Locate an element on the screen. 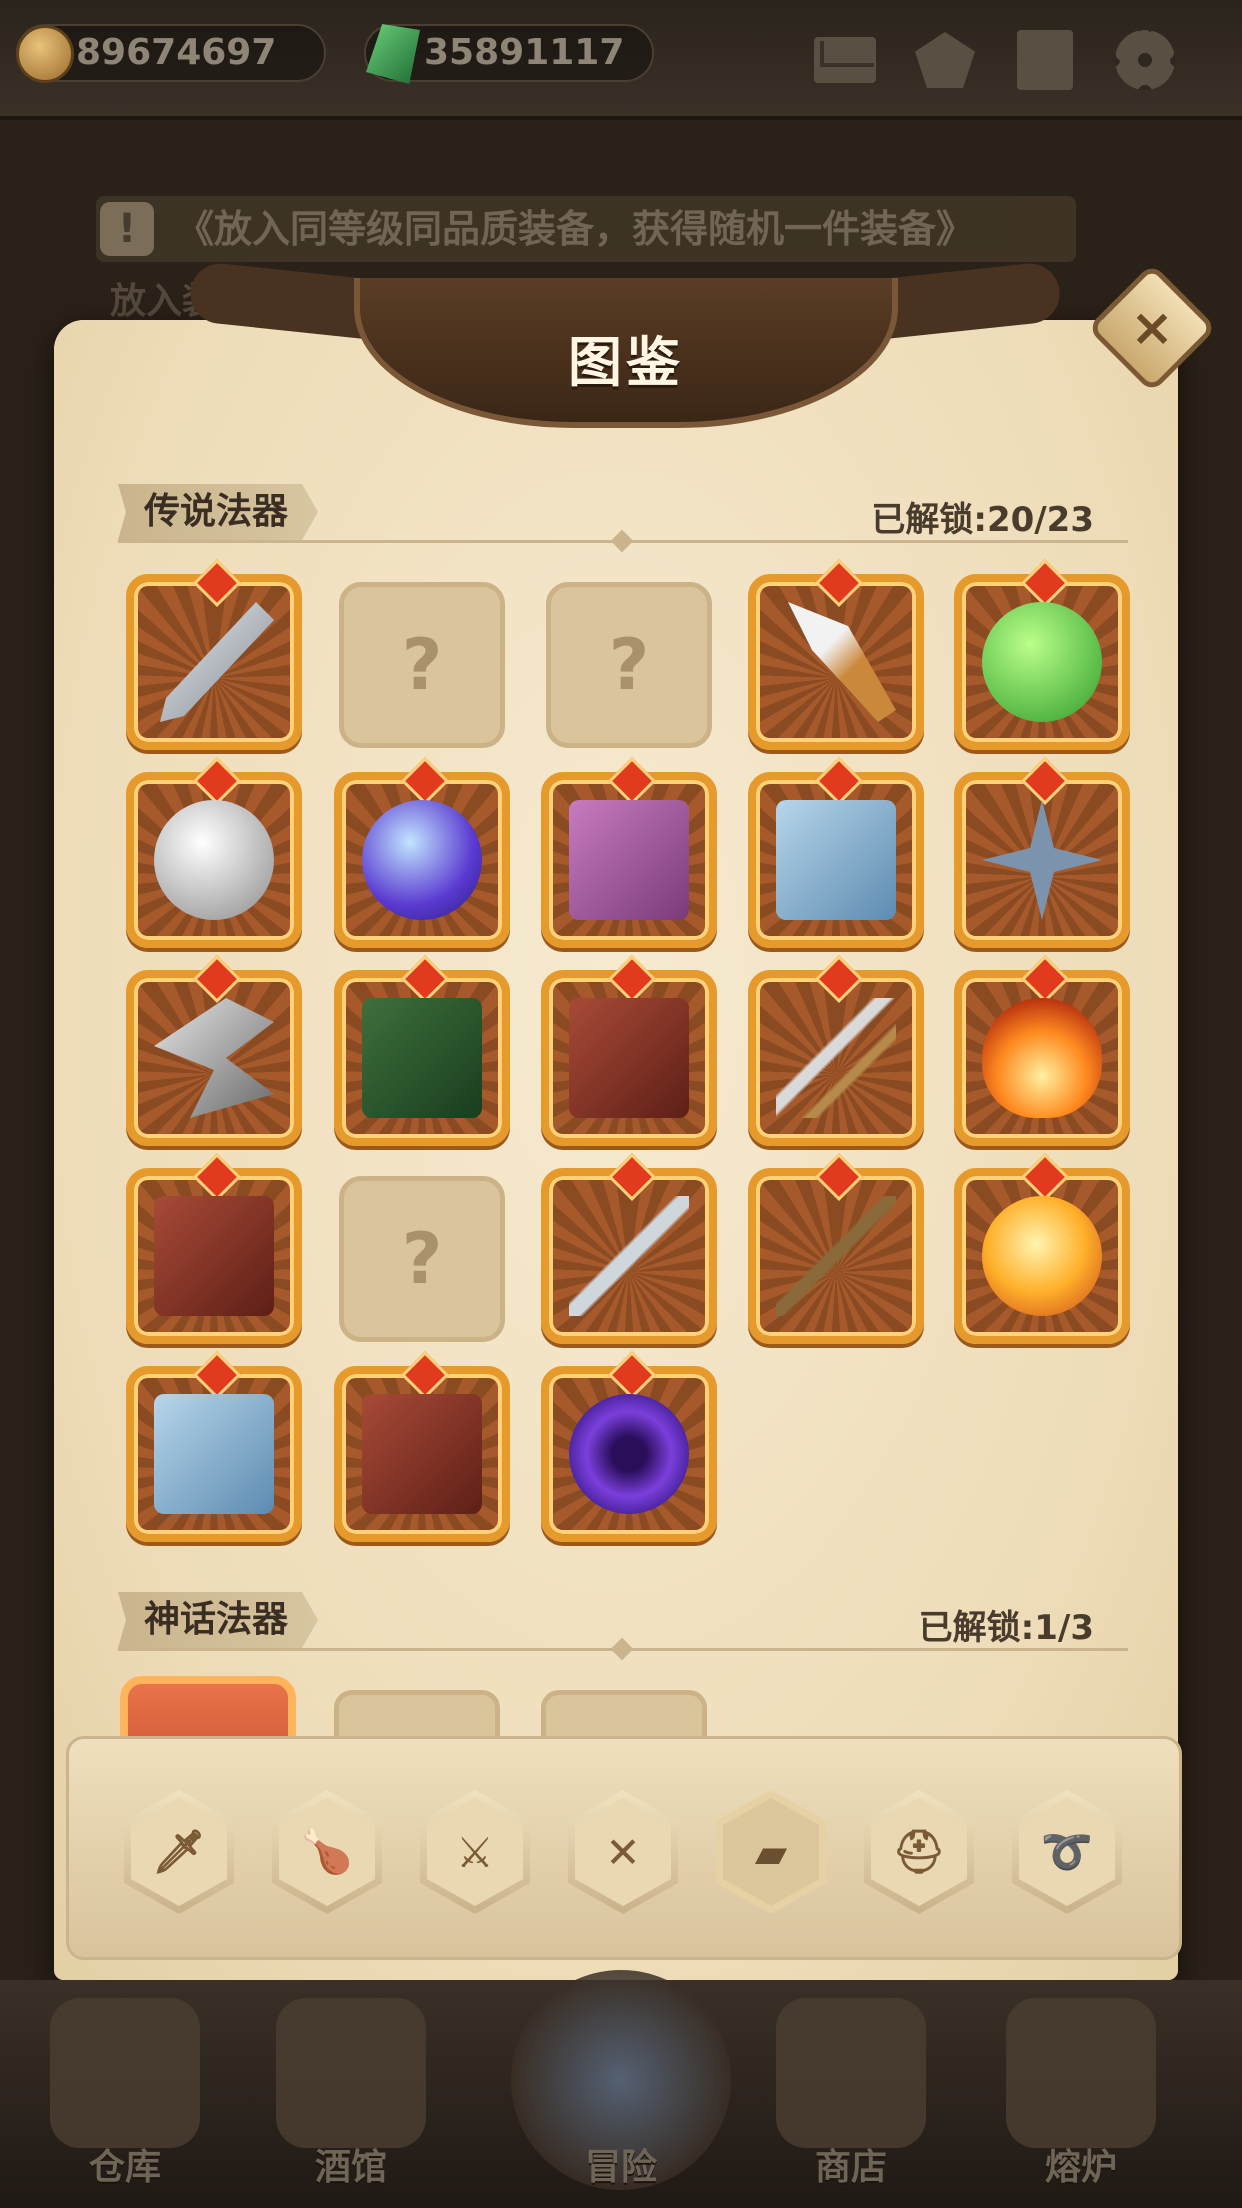 This screenshot has width=1242, height=2208. nav-label: 商店 is located at coordinates (850, 2167).